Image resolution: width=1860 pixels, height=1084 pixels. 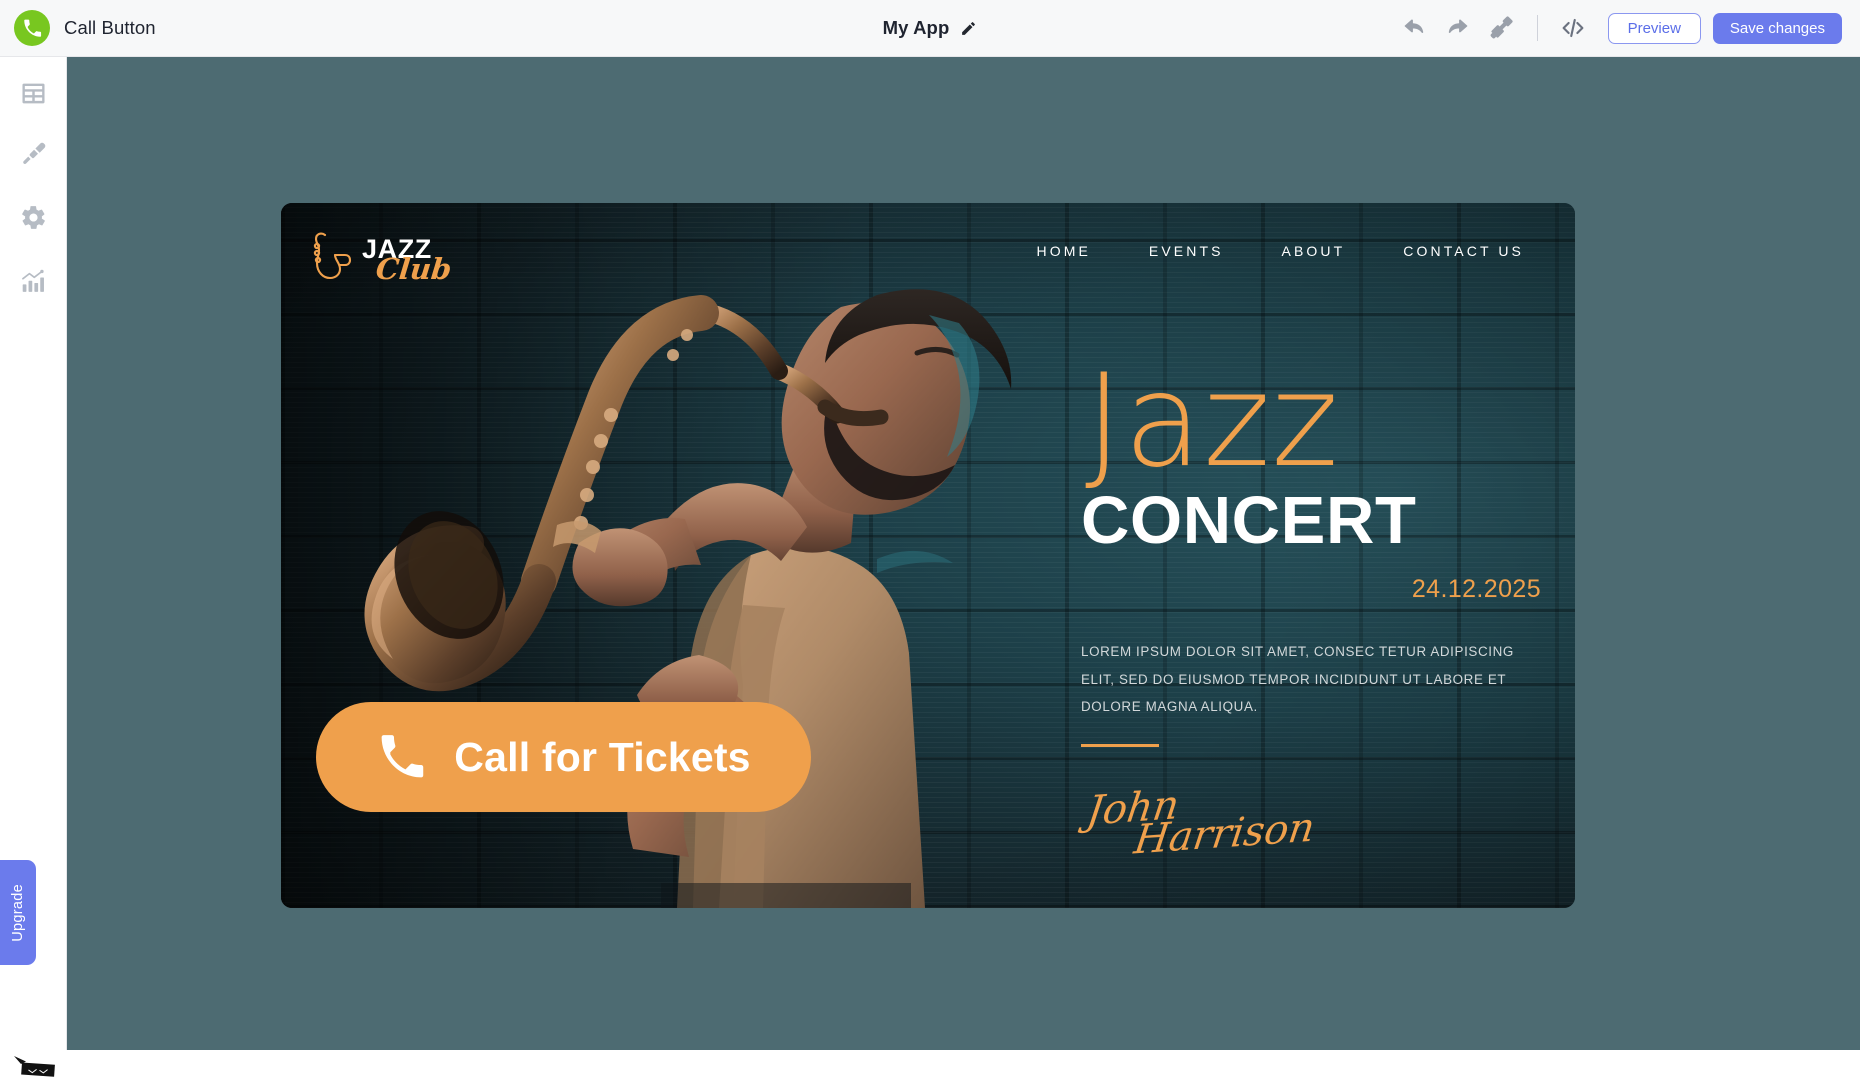 I want to click on jazz-club-logo: JAZZ Club, so click(x=380, y=258).